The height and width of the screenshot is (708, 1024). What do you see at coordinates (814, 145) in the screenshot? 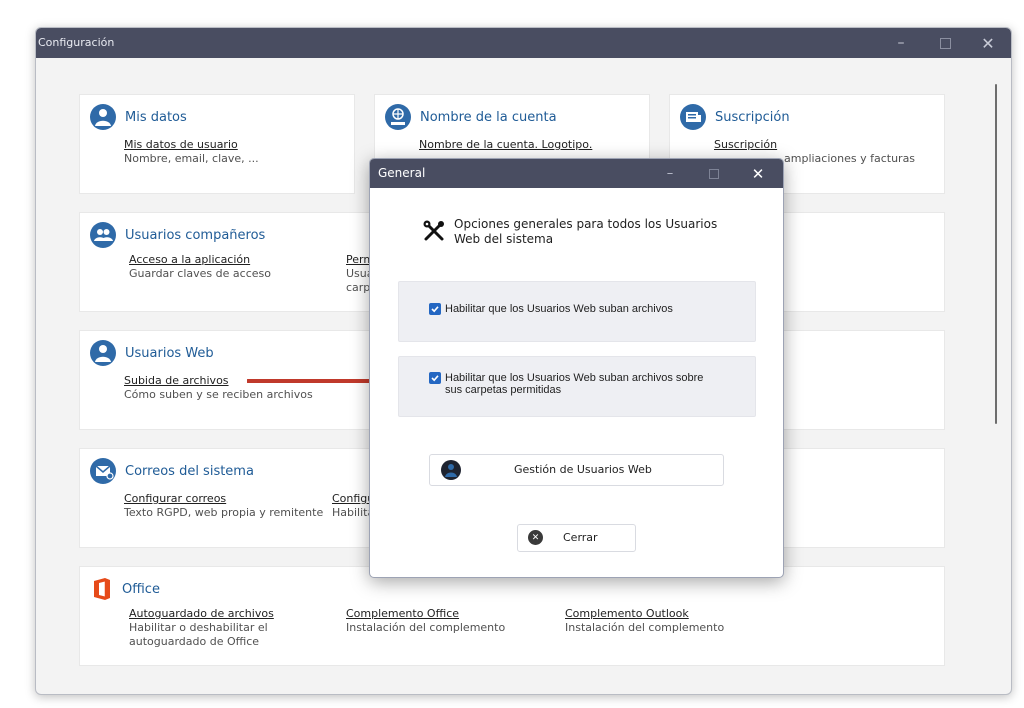
I see `suscripcion-link: Suscripción` at bounding box center [814, 145].